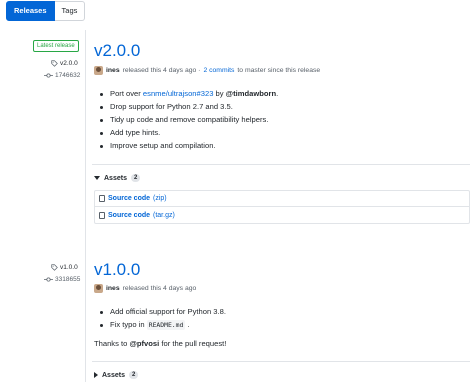 The width and height of the screenshot is (474, 382). I want to click on release-meta: ines released this 4 days ago, so click(145, 288).